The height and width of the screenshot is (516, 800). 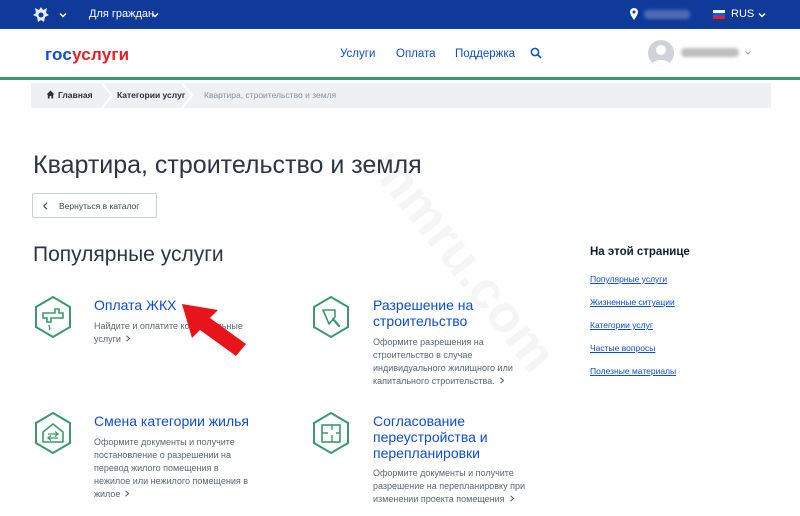 What do you see at coordinates (156, 468) in the screenshot?
I see `service-desc-line: перевод жилого помещения в` at bounding box center [156, 468].